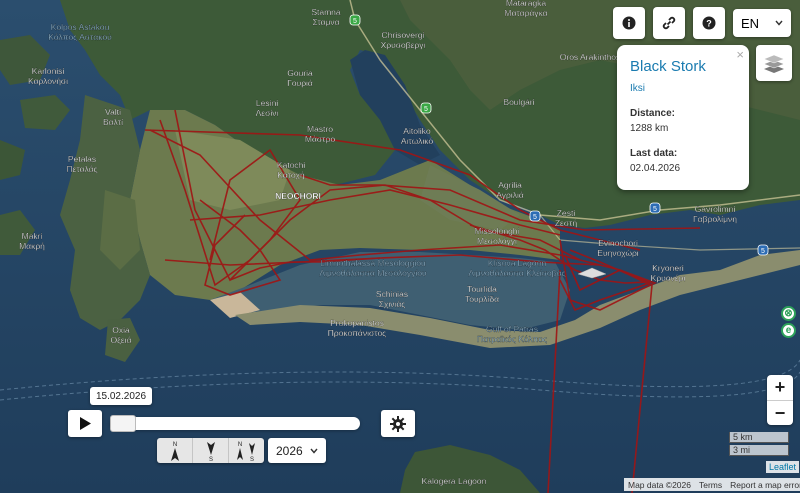 The height and width of the screenshot is (493, 800). Describe the element at coordinates (780, 413) in the screenshot. I see `zoom-out-button: −` at that location.